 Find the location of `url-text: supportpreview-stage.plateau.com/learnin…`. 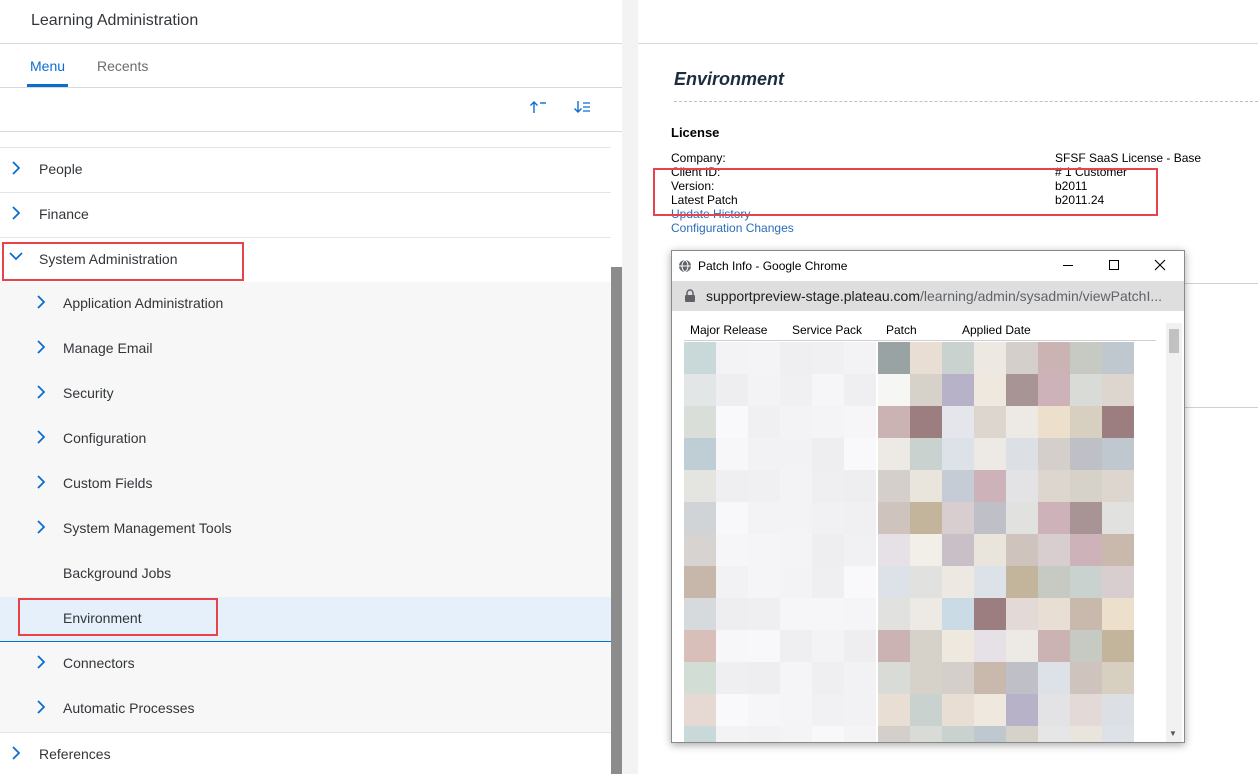

url-text: supportpreview-stage.plateau.com/learnin… is located at coordinates (934, 296).